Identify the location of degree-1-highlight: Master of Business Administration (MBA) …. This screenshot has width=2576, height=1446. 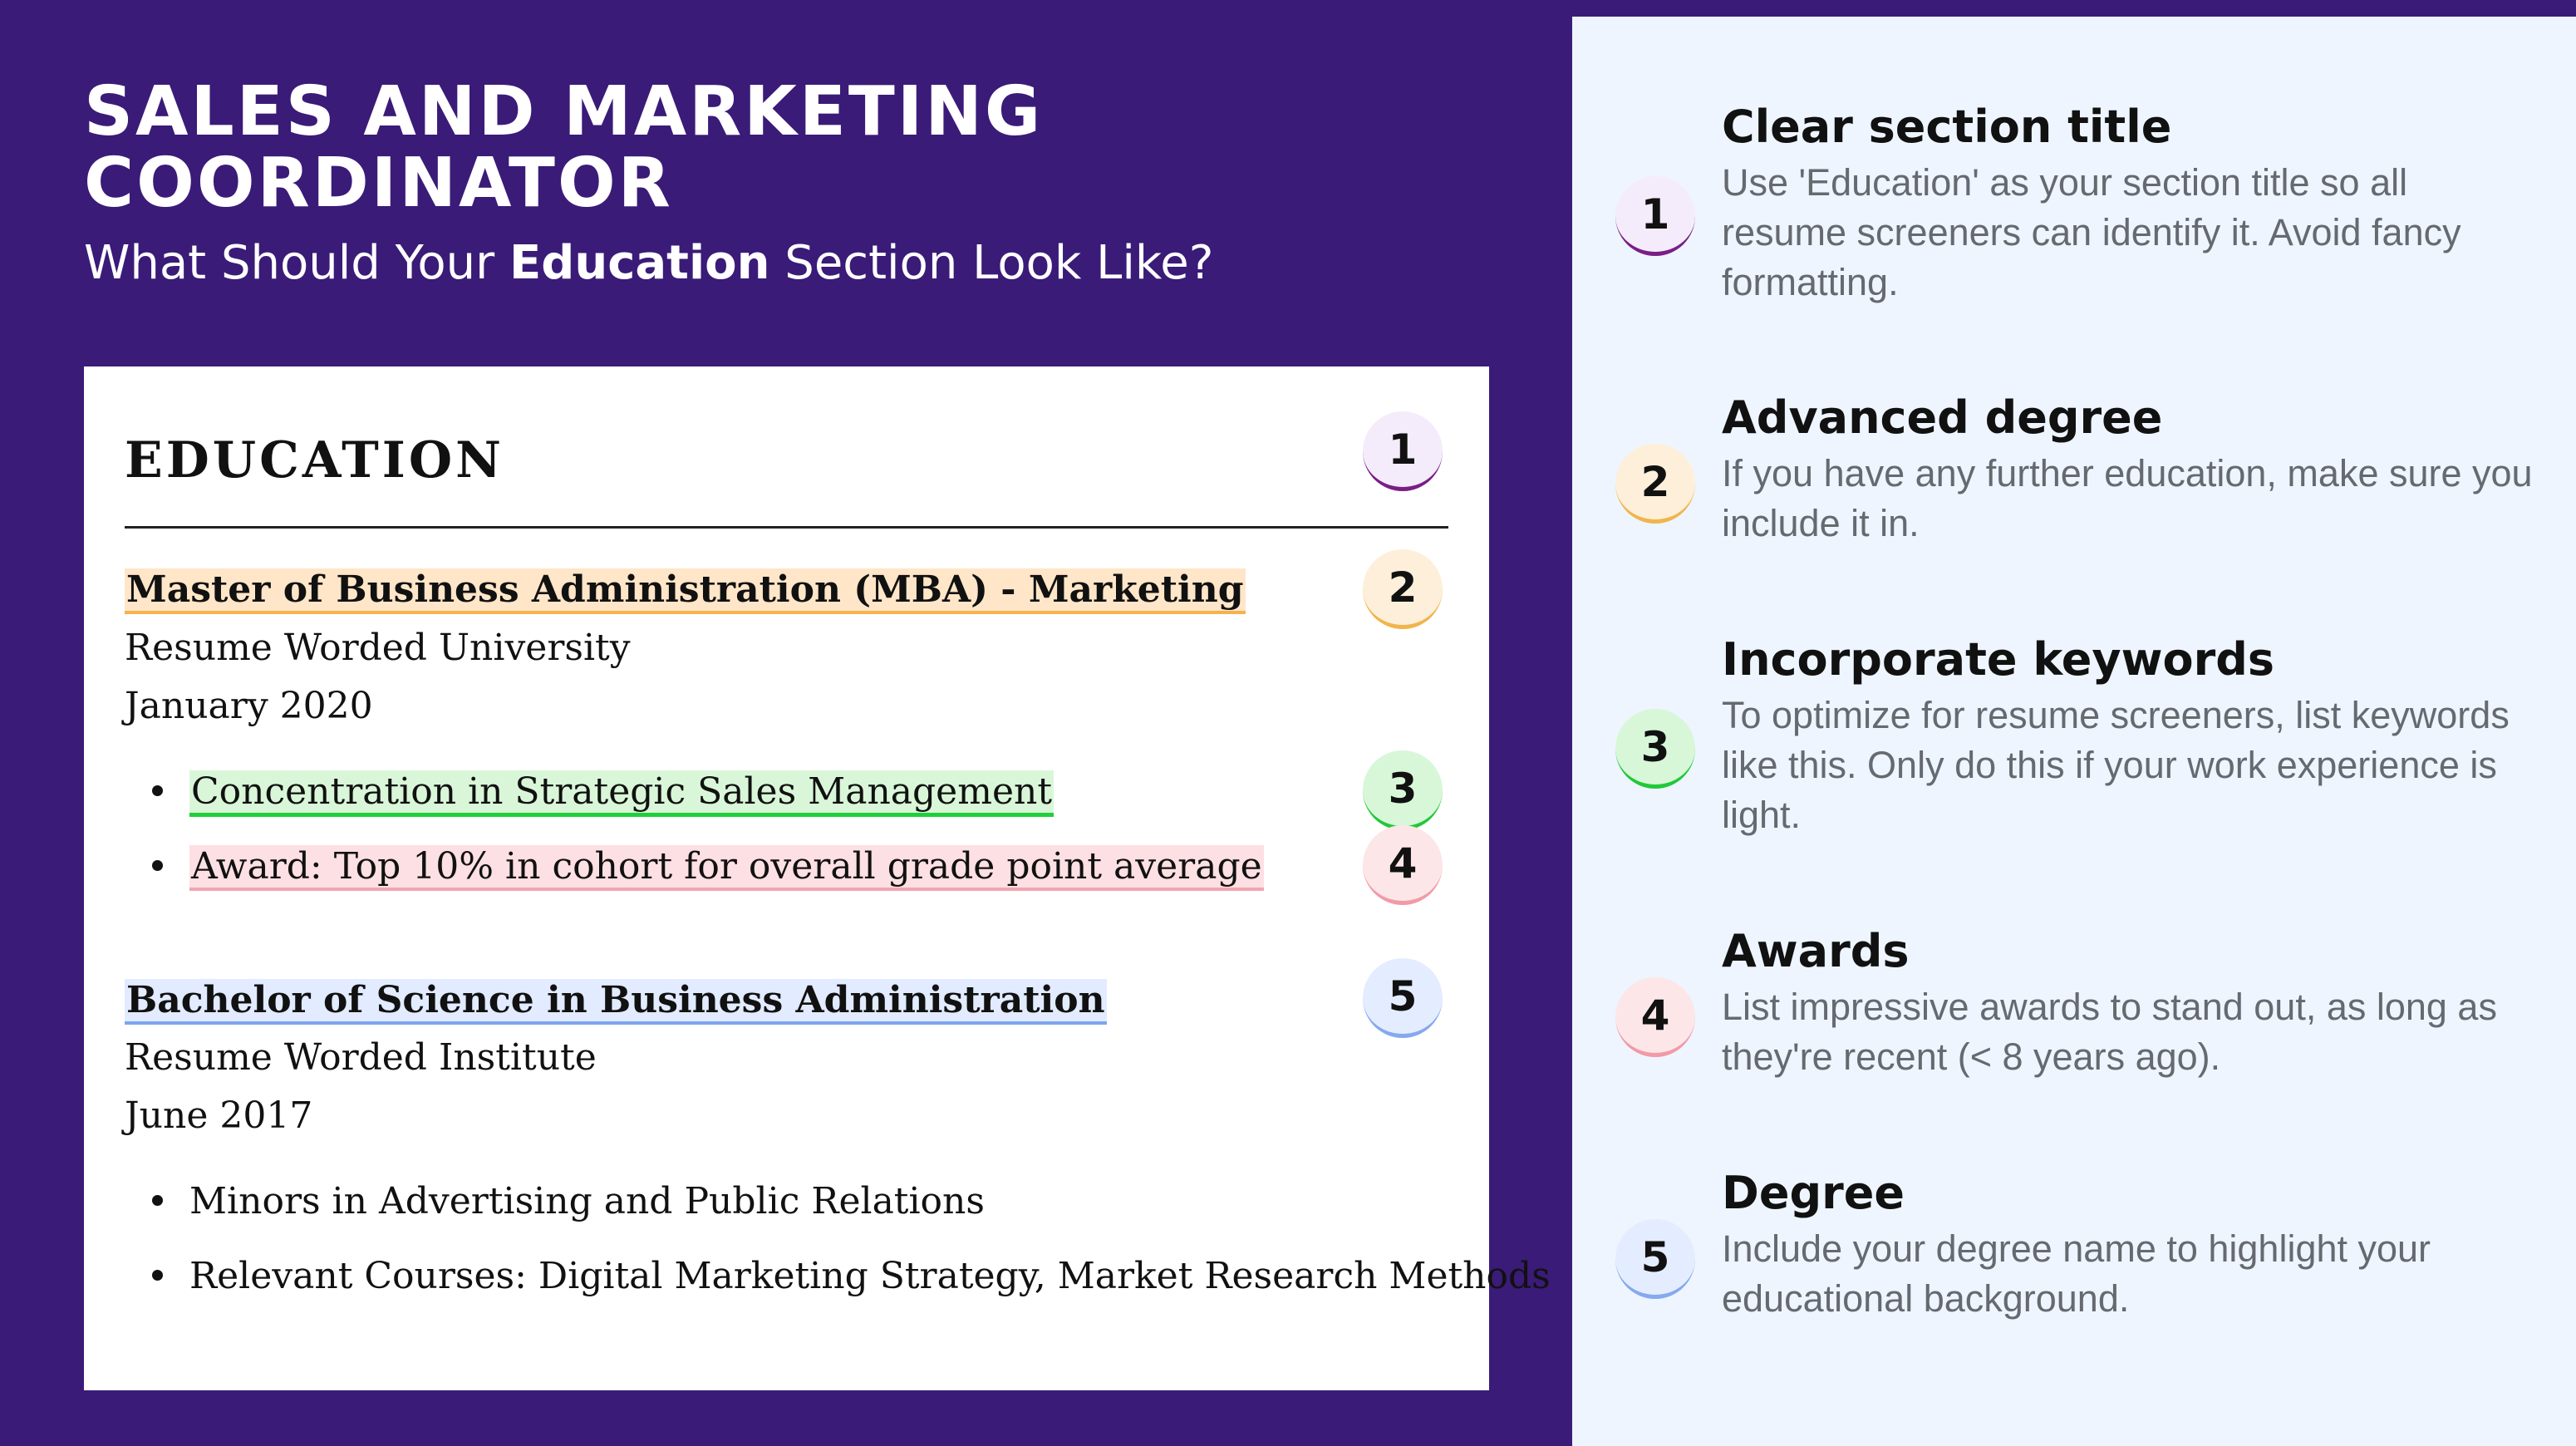
(685, 591).